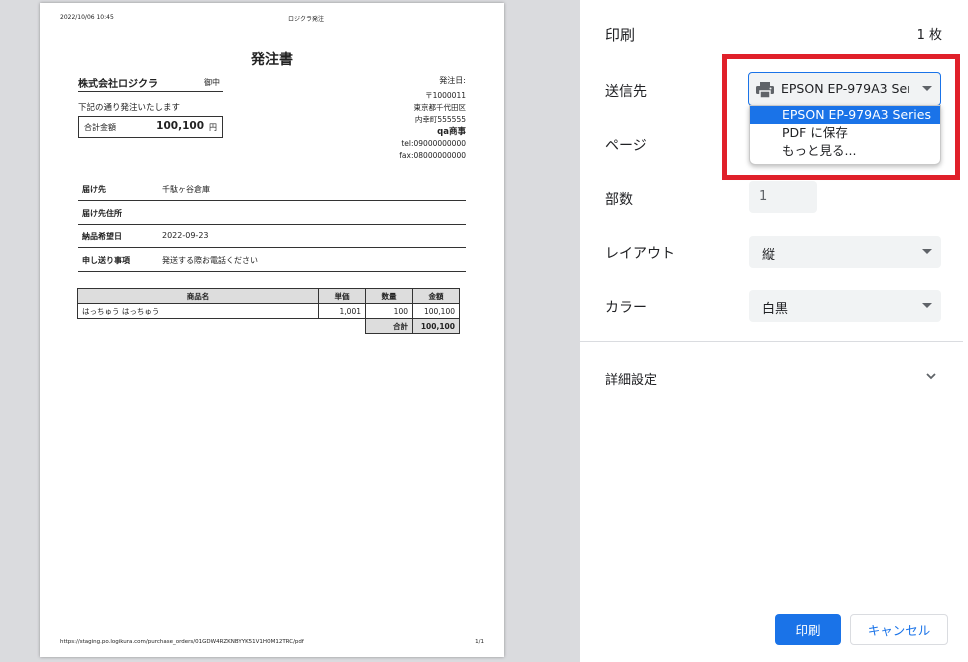 This screenshot has width=968, height=662. I want to click on sum-label: 合計, so click(389, 326).